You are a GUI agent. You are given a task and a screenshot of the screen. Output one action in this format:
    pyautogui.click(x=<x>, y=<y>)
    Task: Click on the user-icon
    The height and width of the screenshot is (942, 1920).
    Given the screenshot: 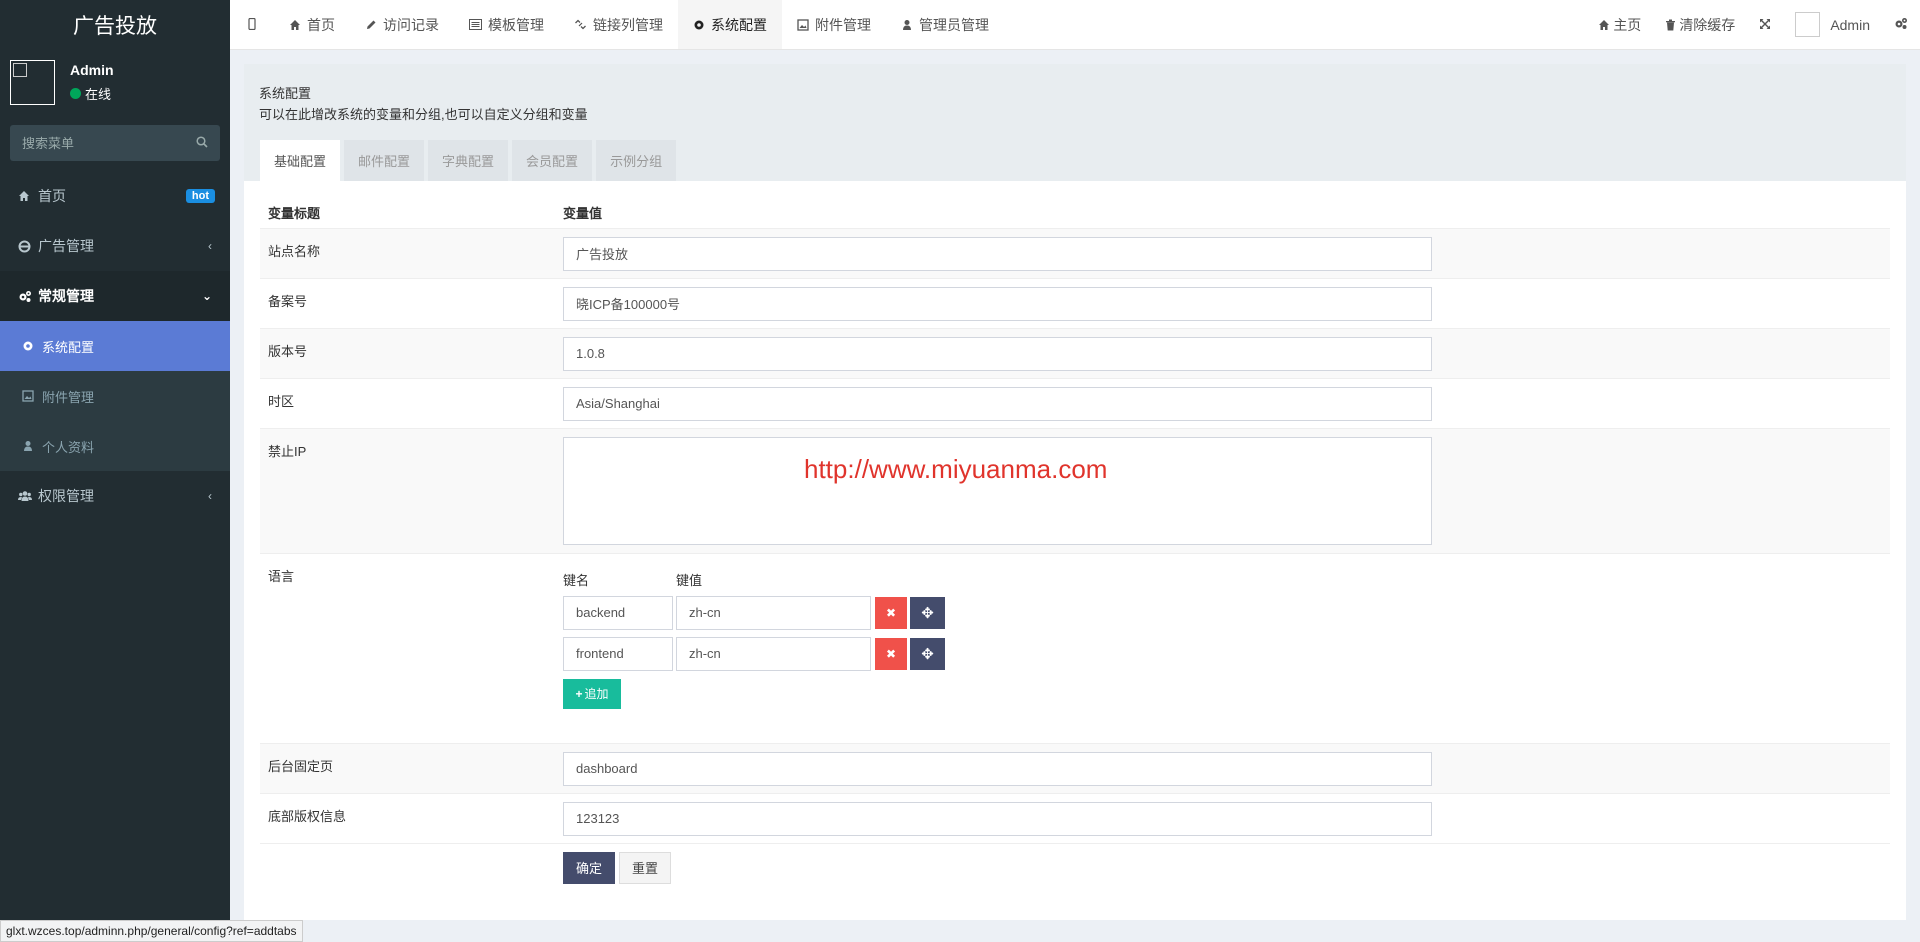 What is the action you would take?
    pyautogui.click(x=907, y=25)
    